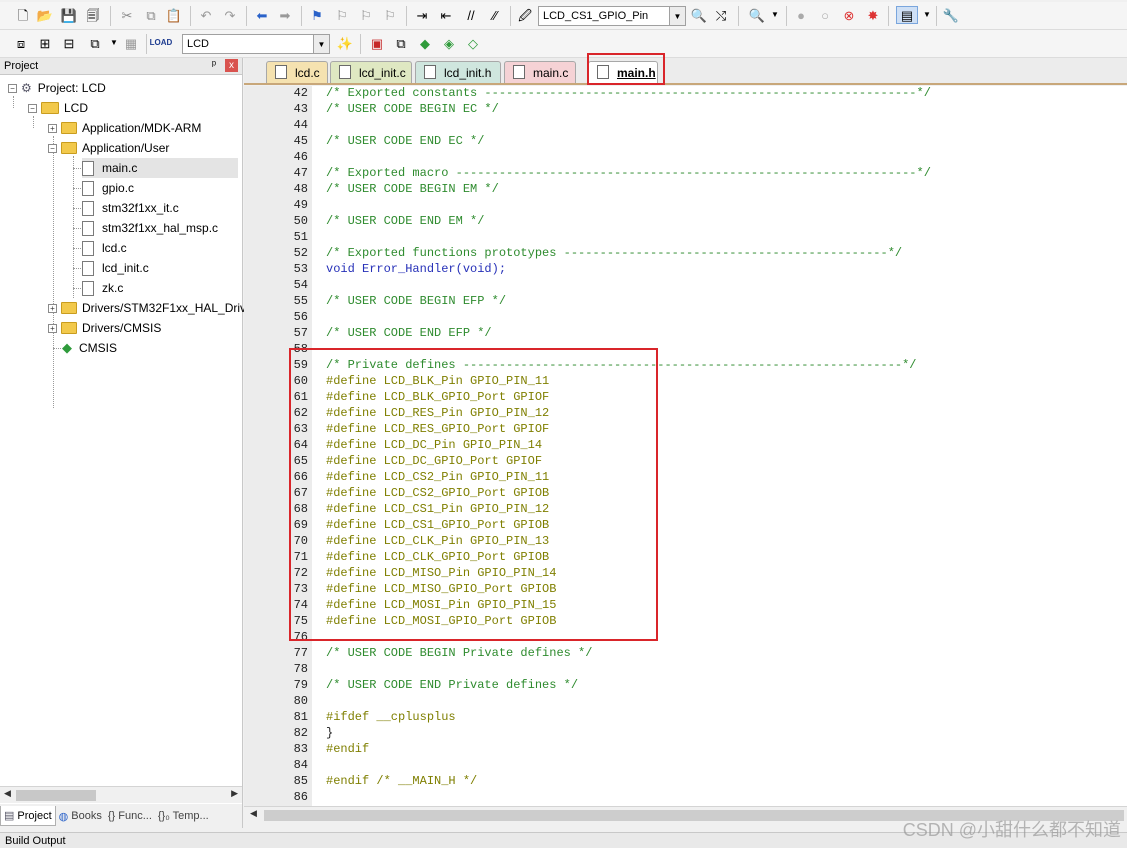  Describe the element at coordinates (23, 15) in the screenshot. I see `new-file-icon: 🗋` at that location.